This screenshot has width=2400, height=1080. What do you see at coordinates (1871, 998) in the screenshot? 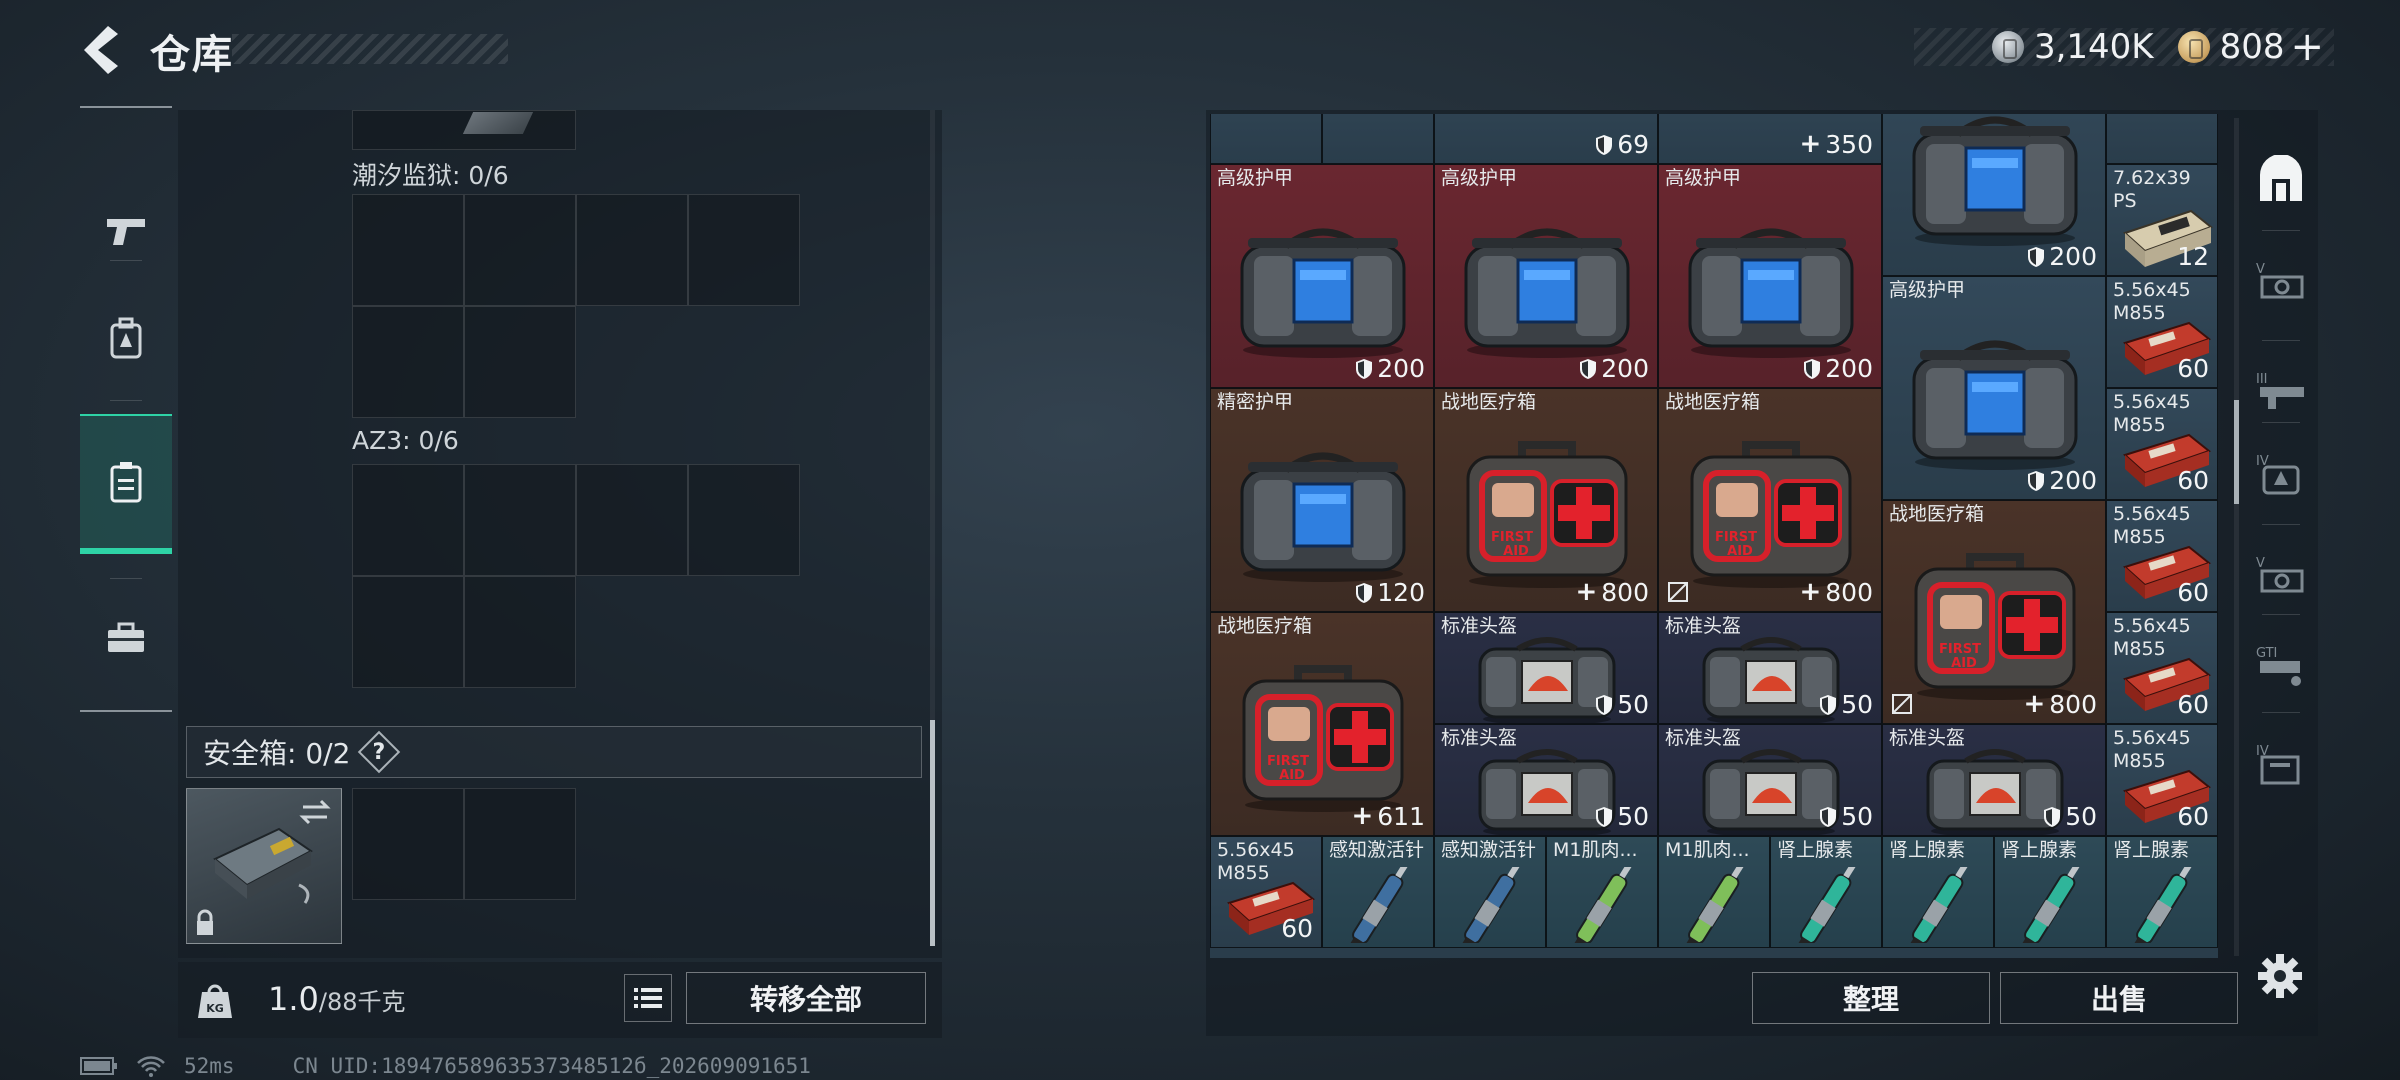
I see `sort-button: 整理` at bounding box center [1871, 998].